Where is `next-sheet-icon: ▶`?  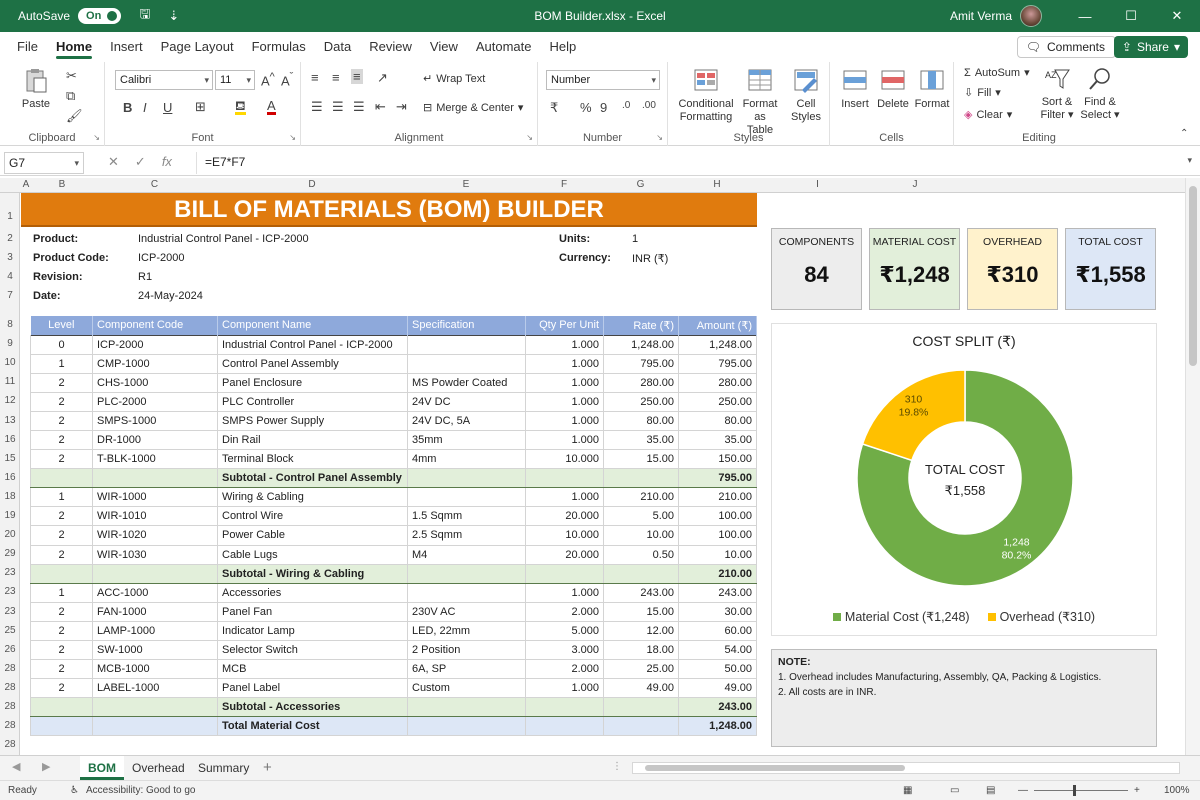 next-sheet-icon: ▶ is located at coordinates (46, 766).